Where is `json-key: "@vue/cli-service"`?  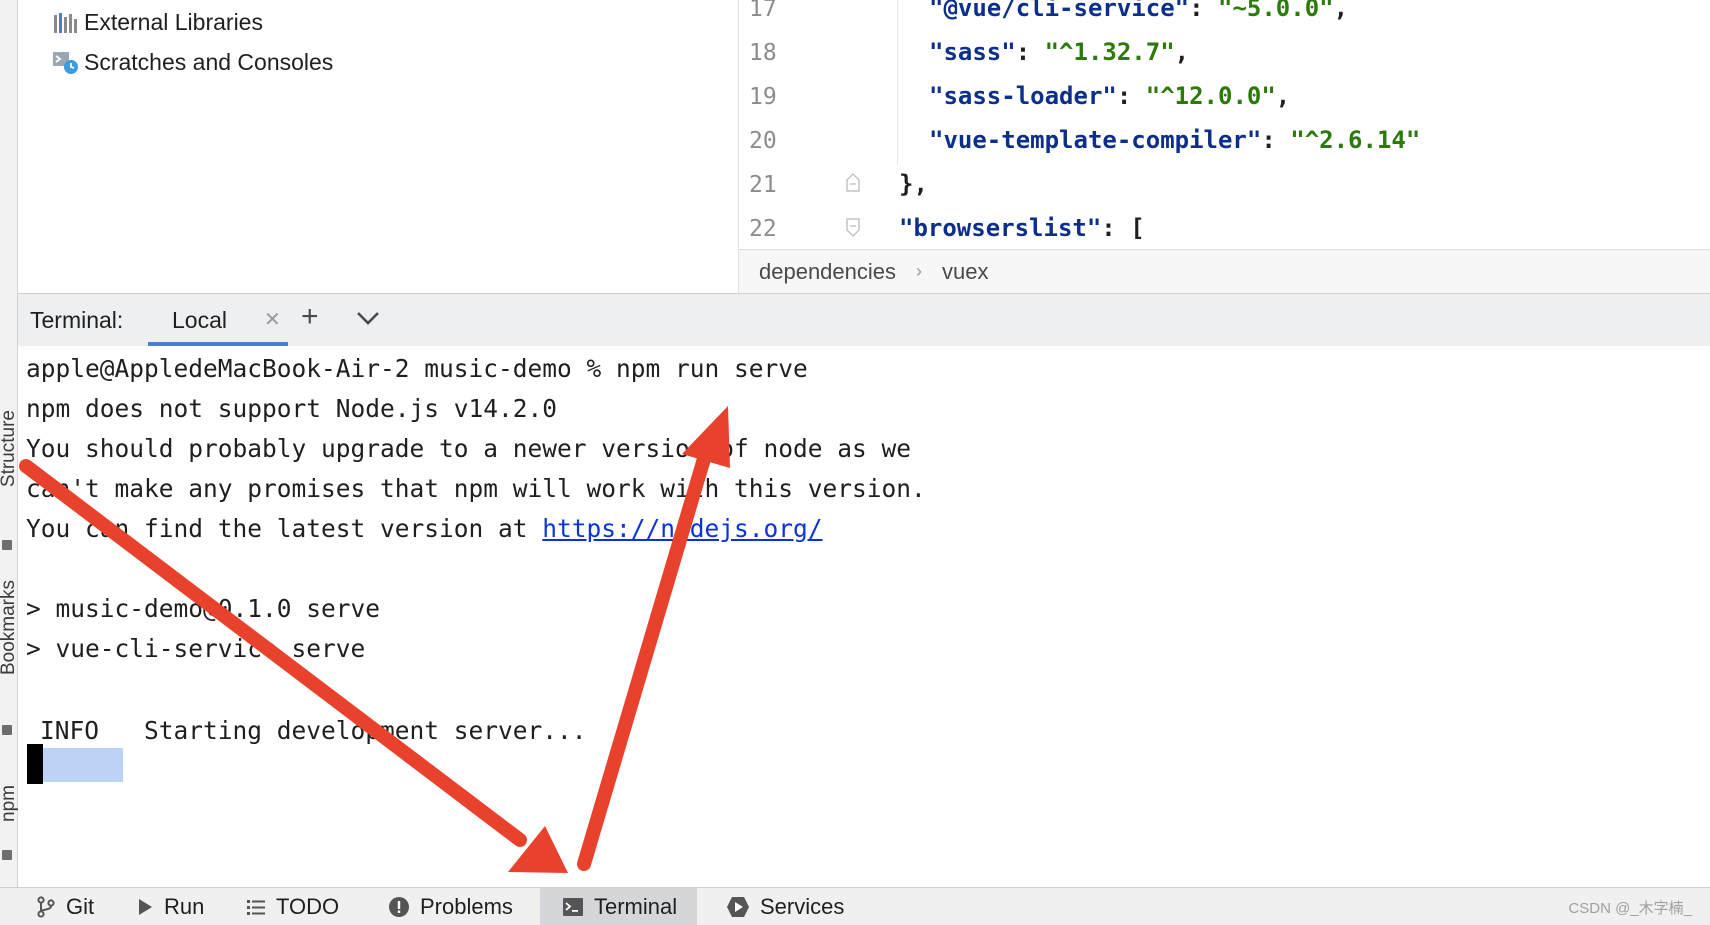
json-key: "@vue/cli-service" is located at coordinates (1059, 11).